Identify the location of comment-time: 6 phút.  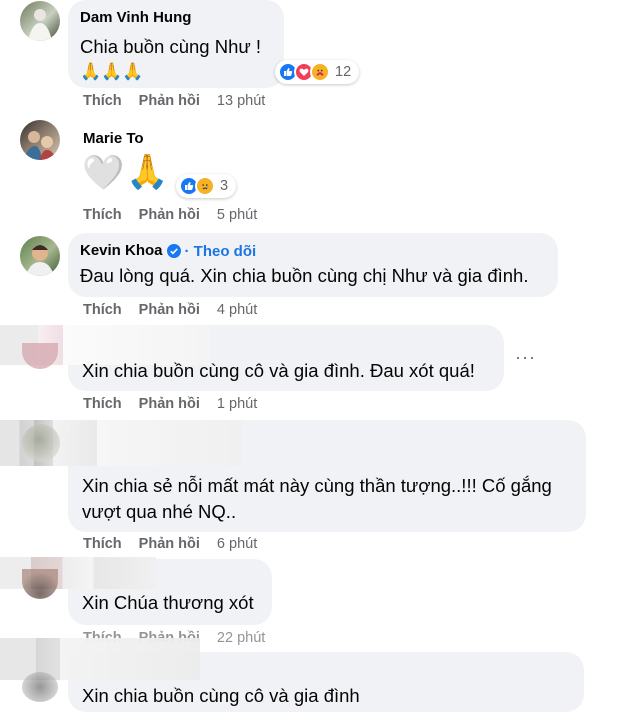
(237, 544).